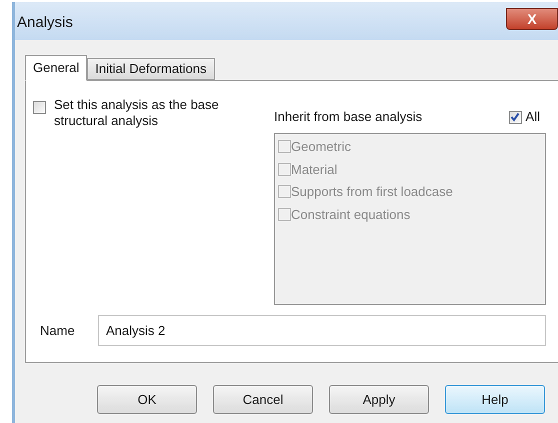 The width and height of the screenshot is (558, 423). What do you see at coordinates (45, 23) in the screenshot?
I see `window-title: Analysis` at bounding box center [45, 23].